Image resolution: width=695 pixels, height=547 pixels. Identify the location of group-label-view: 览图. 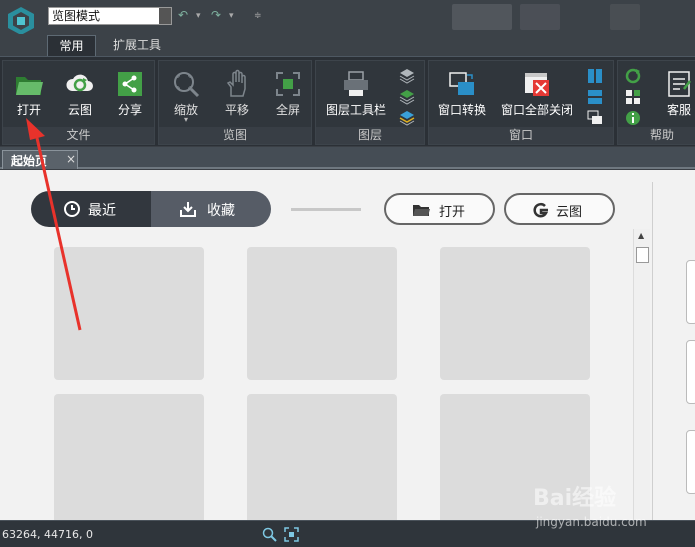
(235, 135).